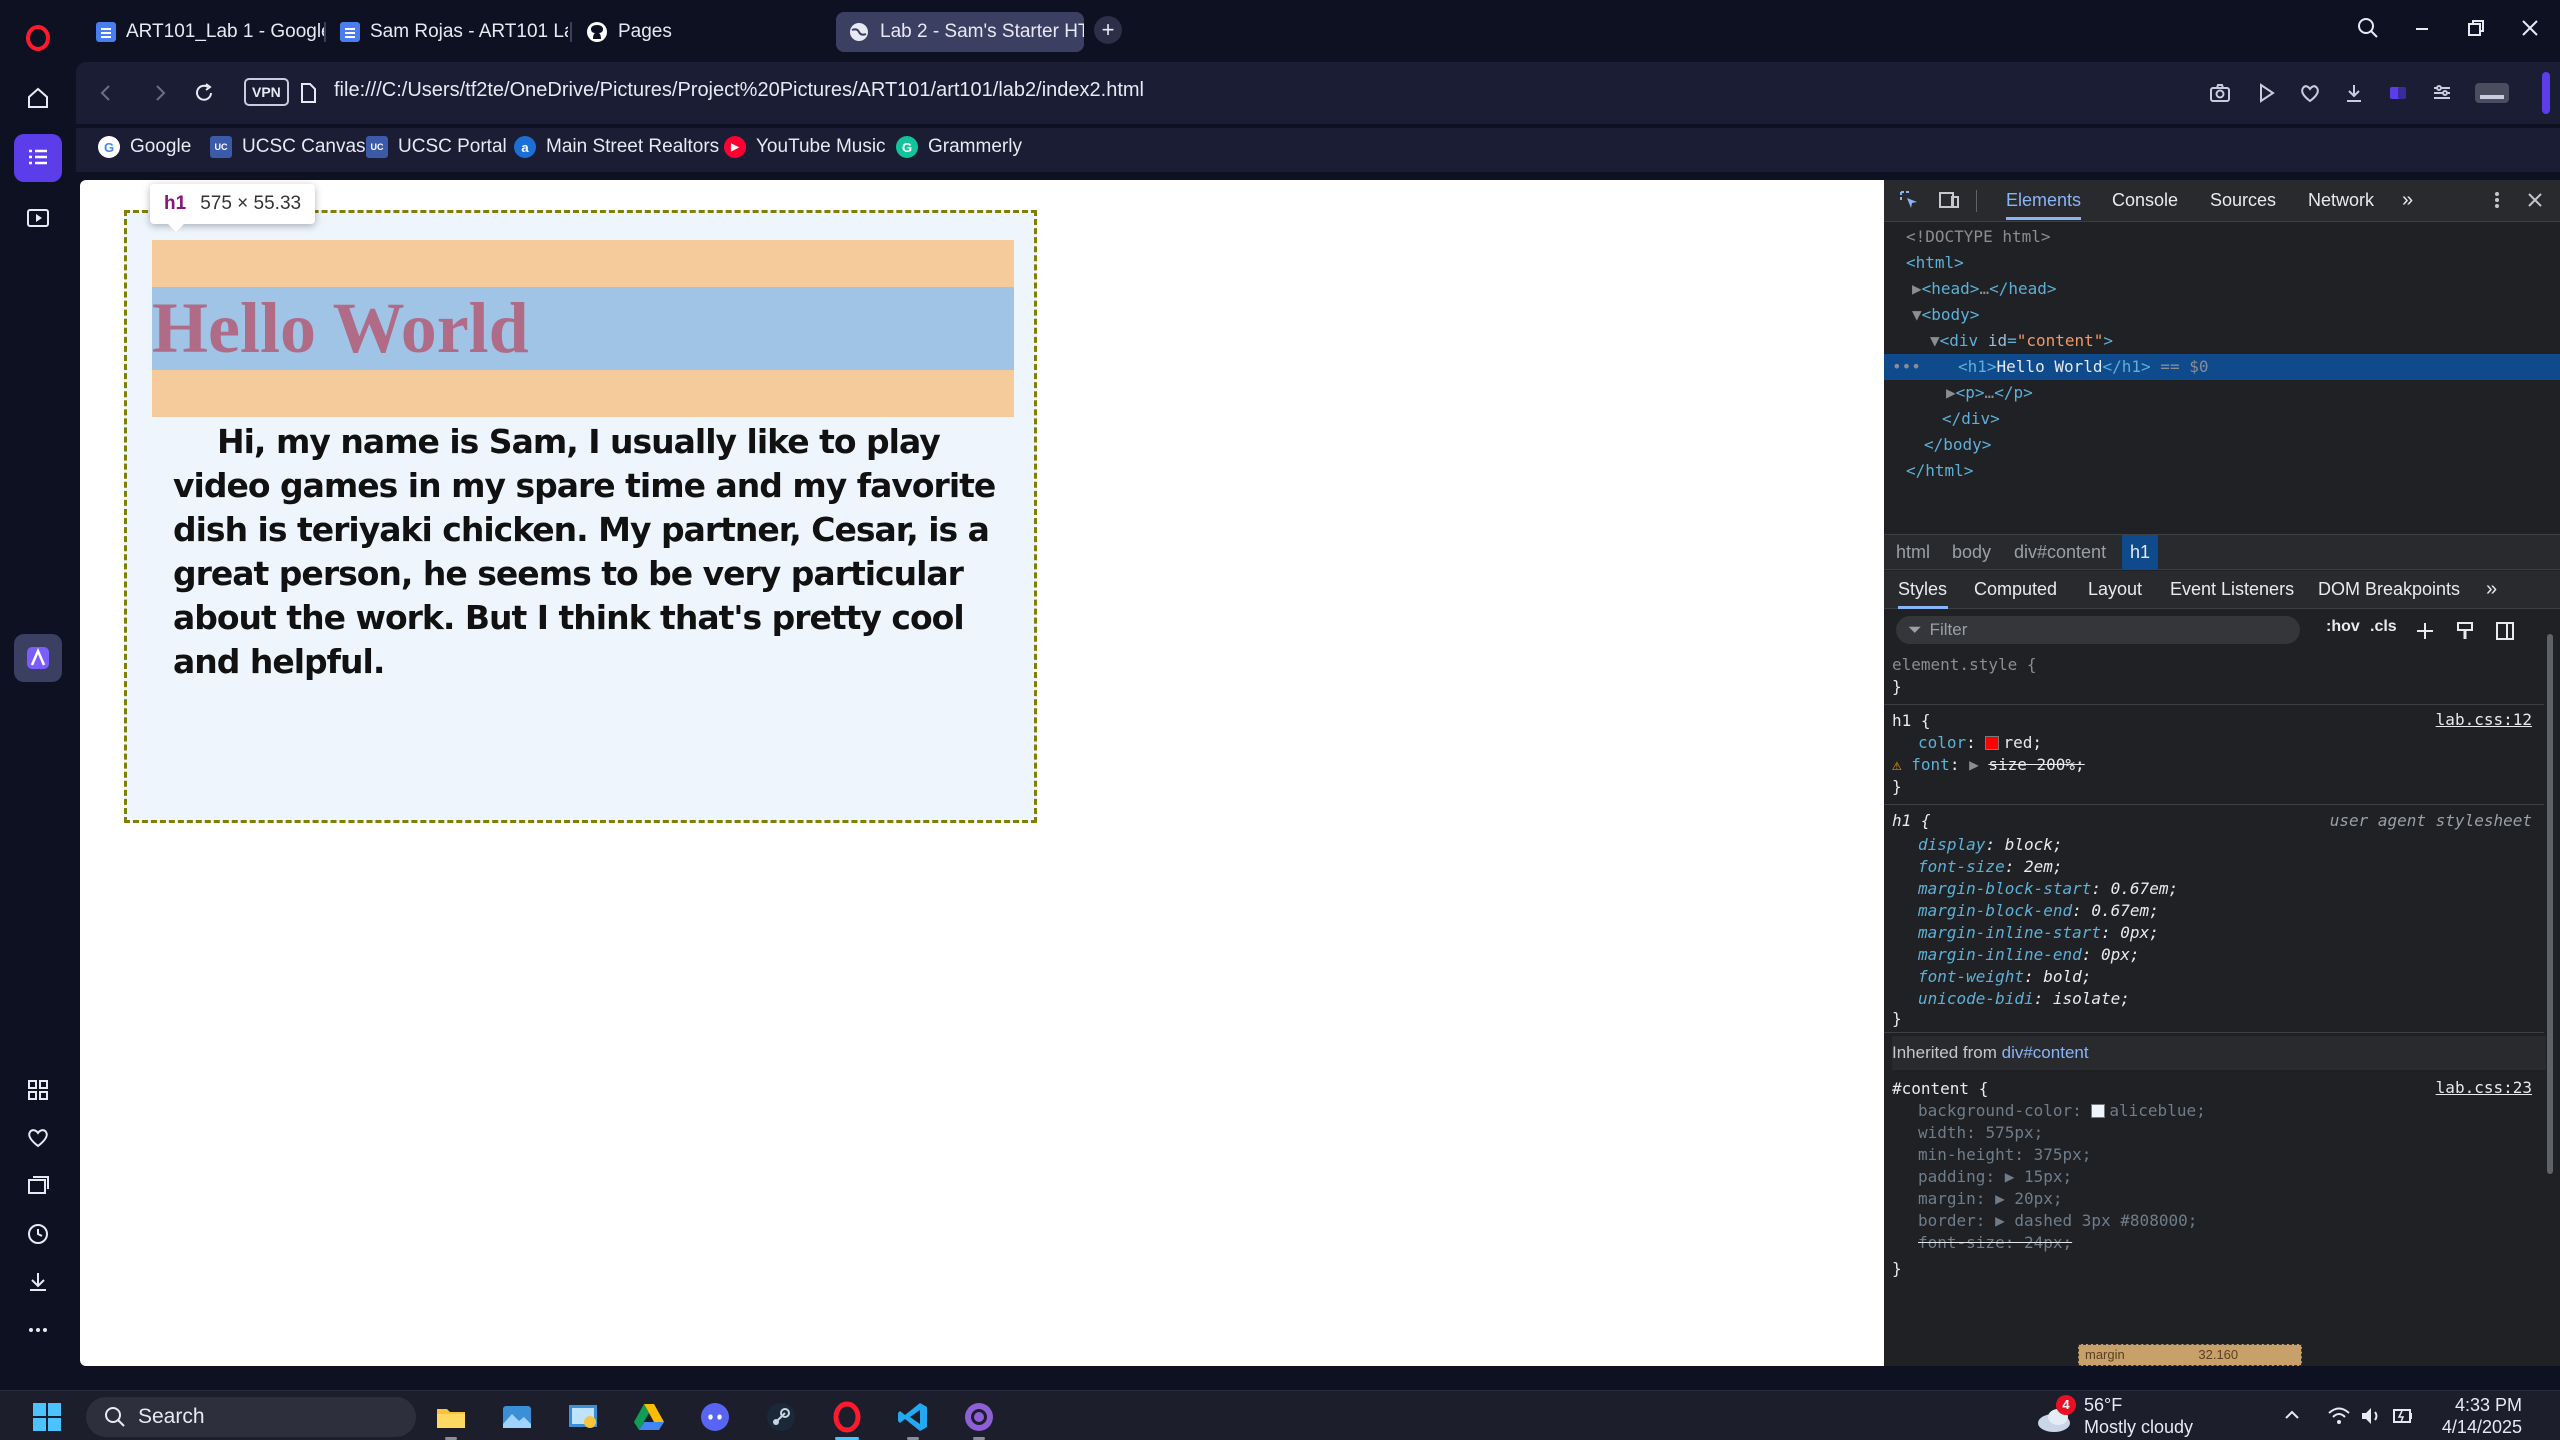 The height and width of the screenshot is (1440, 2560). I want to click on chevron-up-icon, so click(2292, 1415).